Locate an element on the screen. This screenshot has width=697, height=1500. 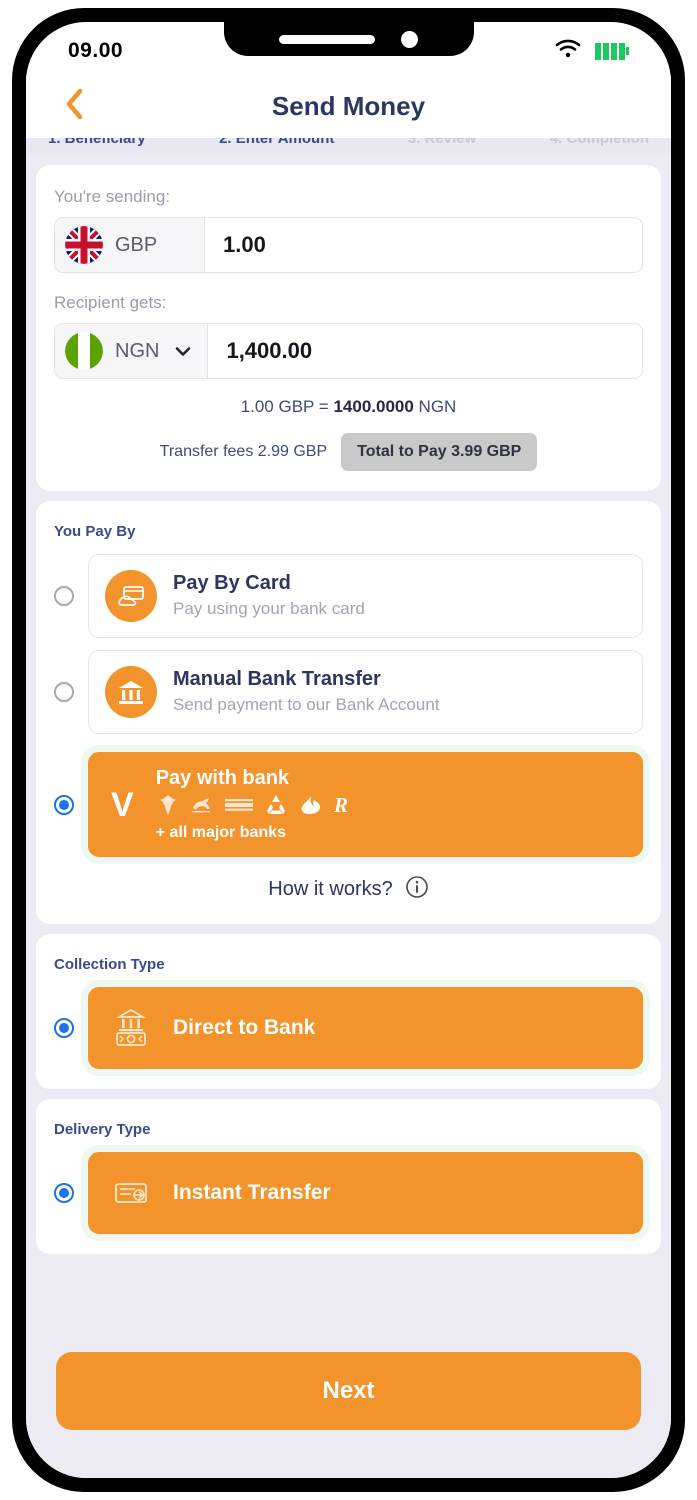
revolut-r-icon: R is located at coordinates (343, 807).